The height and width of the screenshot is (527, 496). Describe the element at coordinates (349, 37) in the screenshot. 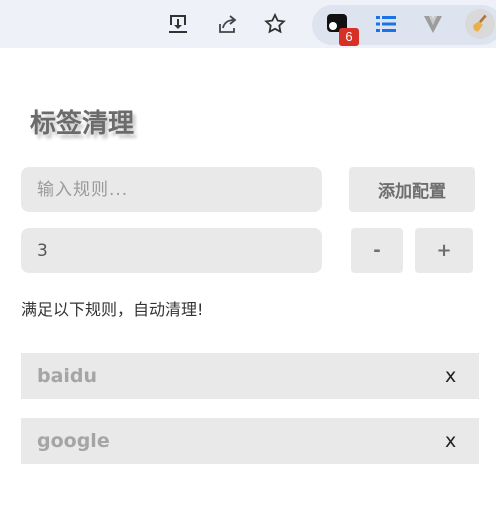

I see `extension-badge: 6` at that location.